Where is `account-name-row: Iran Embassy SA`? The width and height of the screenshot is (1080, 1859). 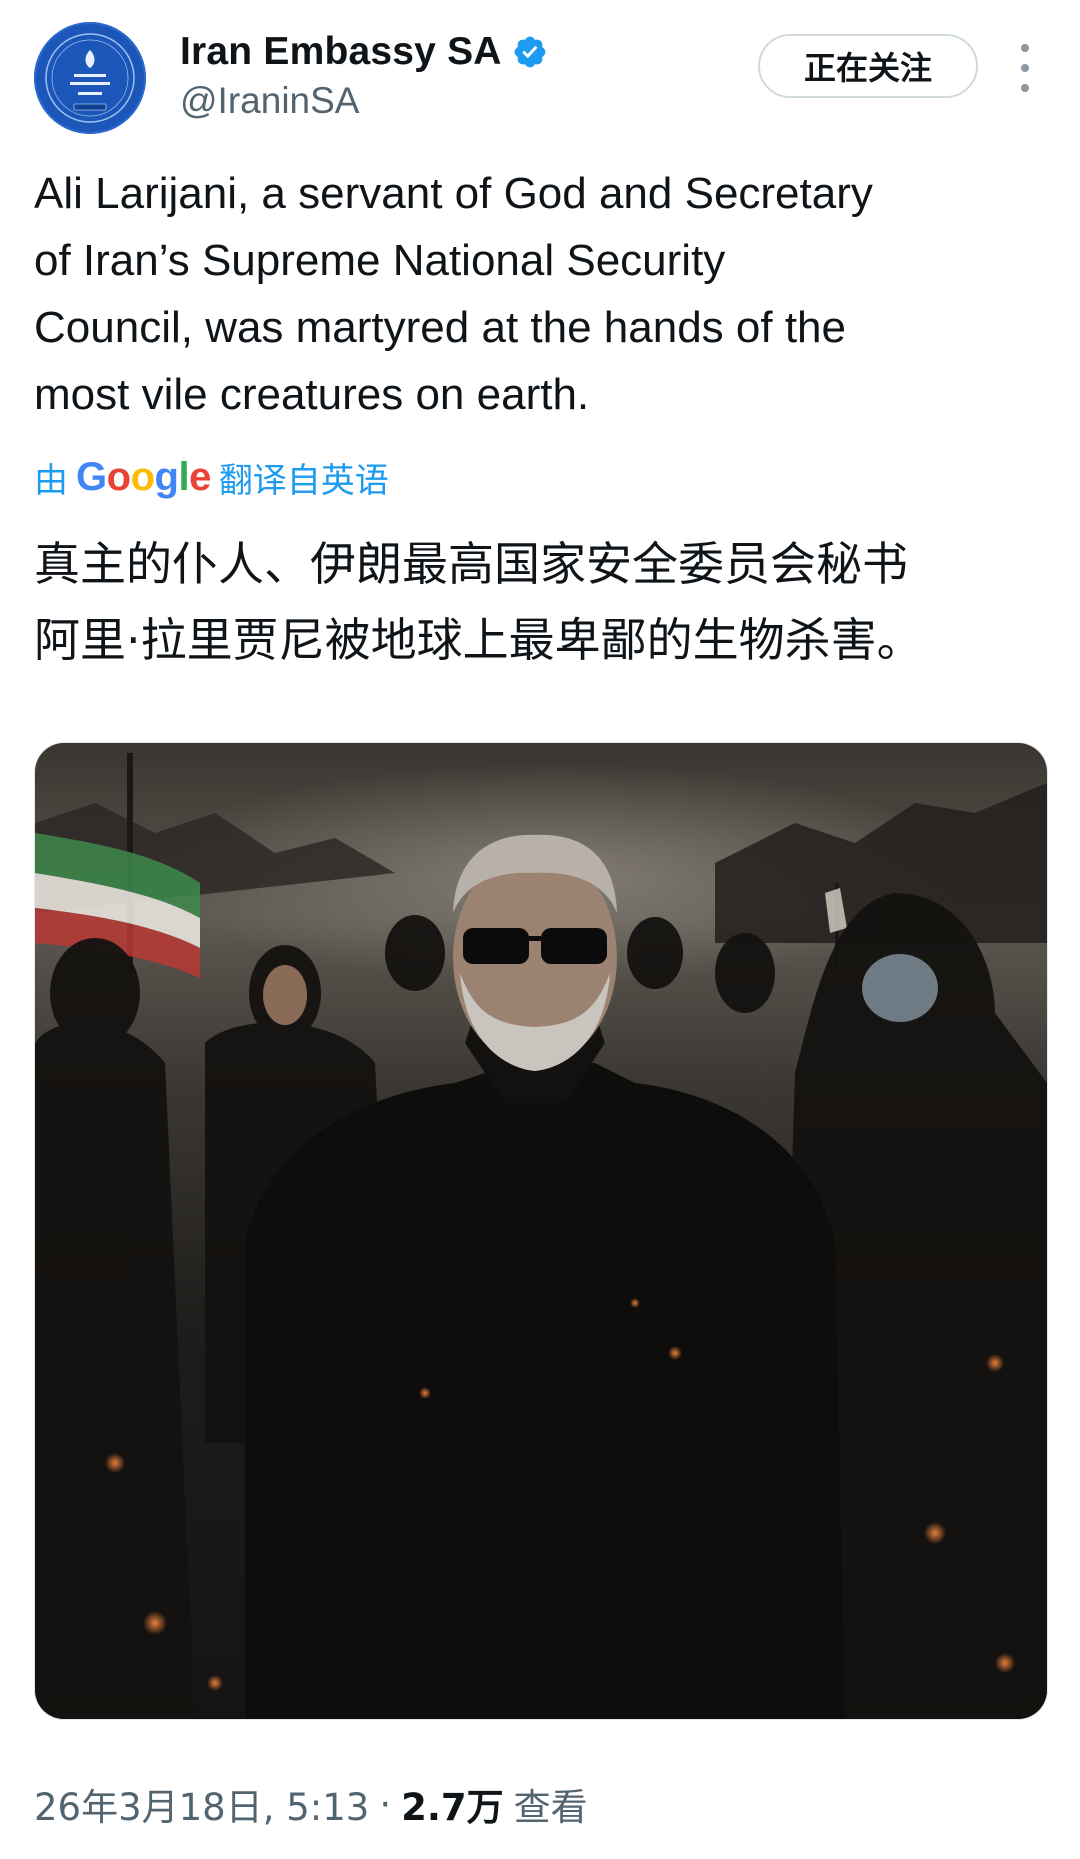 account-name-row: Iran Embassy SA is located at coordinates (364, 52).